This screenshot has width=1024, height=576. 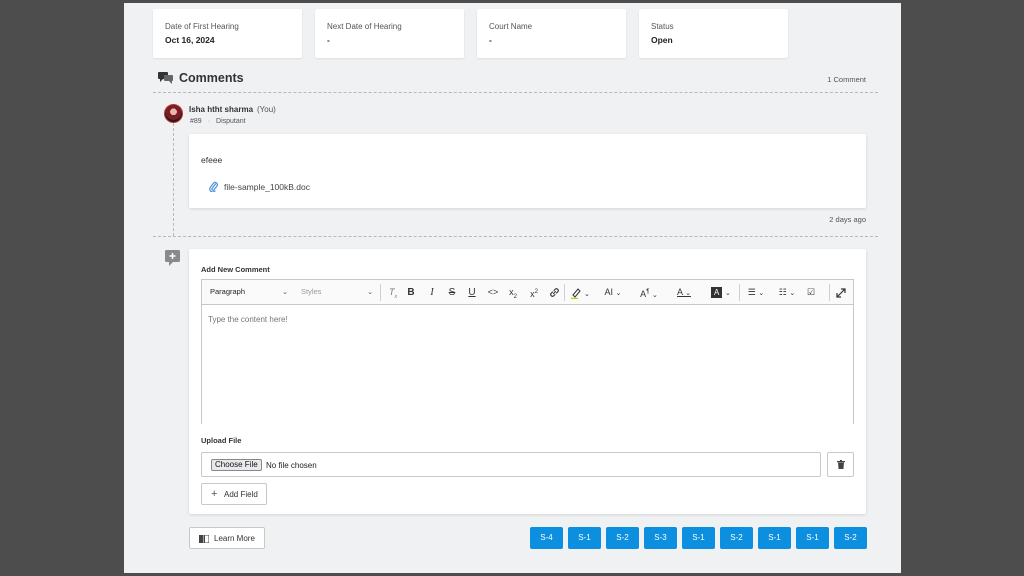 I want to click on comment-meta: #89 · Disputant, so click(x=218, y=121).